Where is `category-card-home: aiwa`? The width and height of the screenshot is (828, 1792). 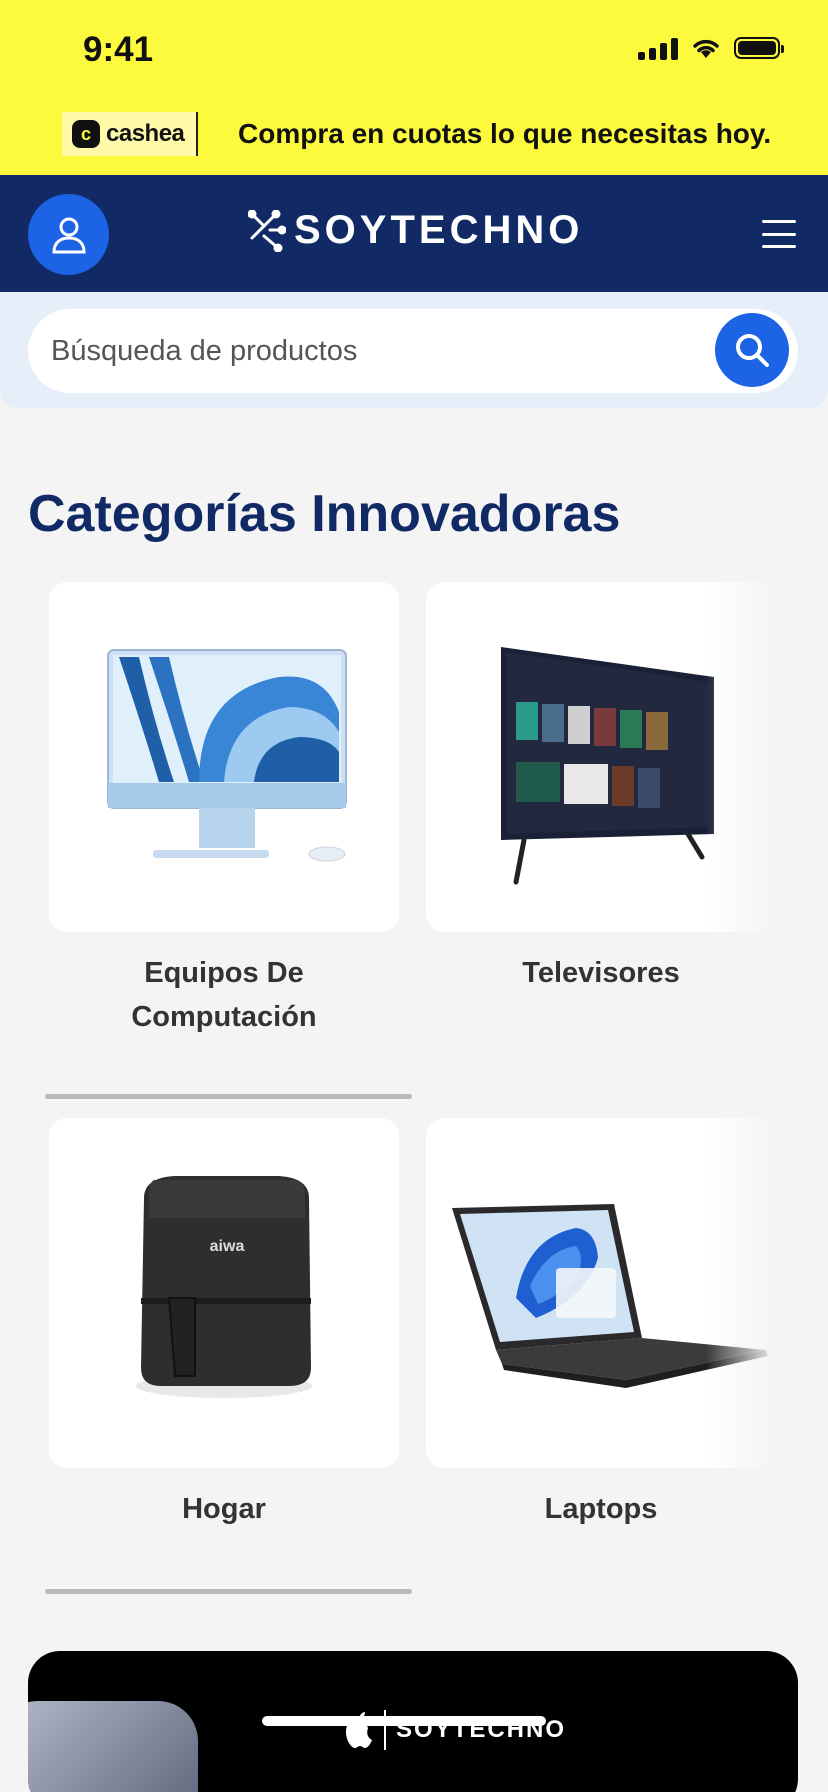 category-card-home: aiwa is located at coordinates (224, 1293).